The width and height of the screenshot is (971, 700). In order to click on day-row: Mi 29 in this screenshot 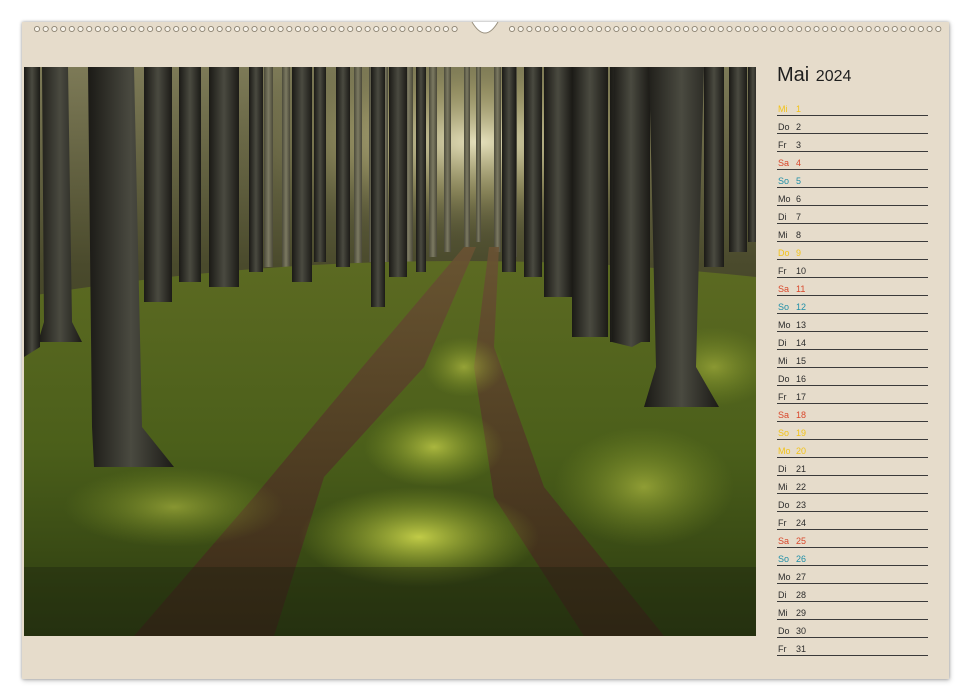, I will do `click(852, 611)`.